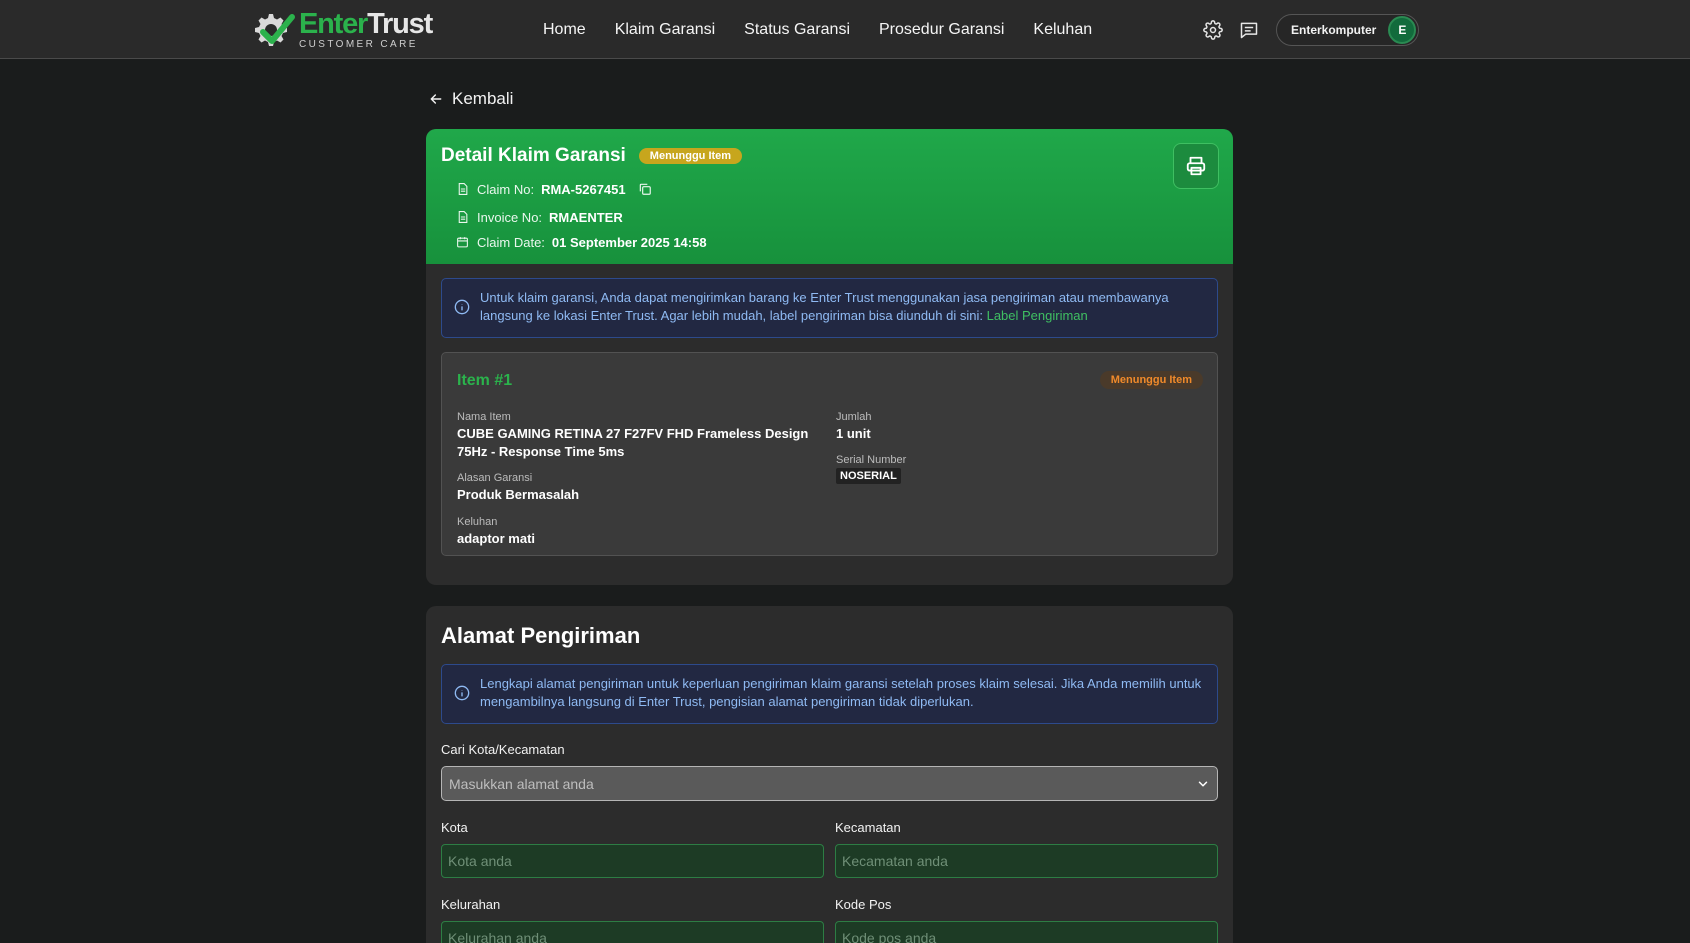 The width and height of the screenshot is (1690, 943). I want to click on back-button: Kembali, so click(470, 99).